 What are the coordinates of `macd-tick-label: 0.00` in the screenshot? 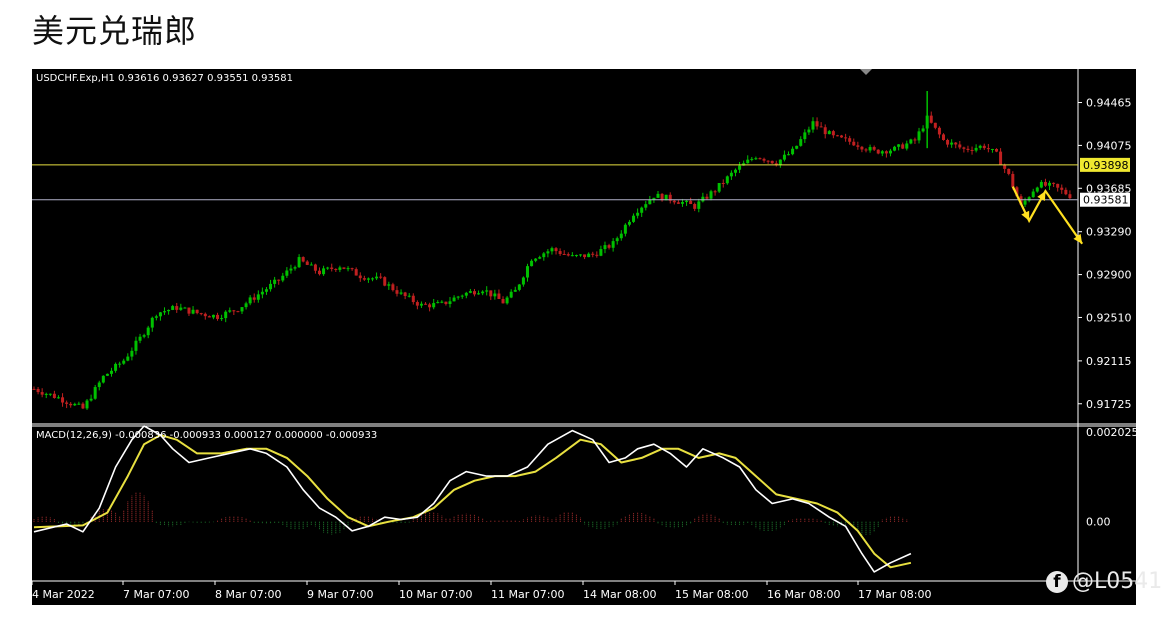 It's located at (1098, 522).